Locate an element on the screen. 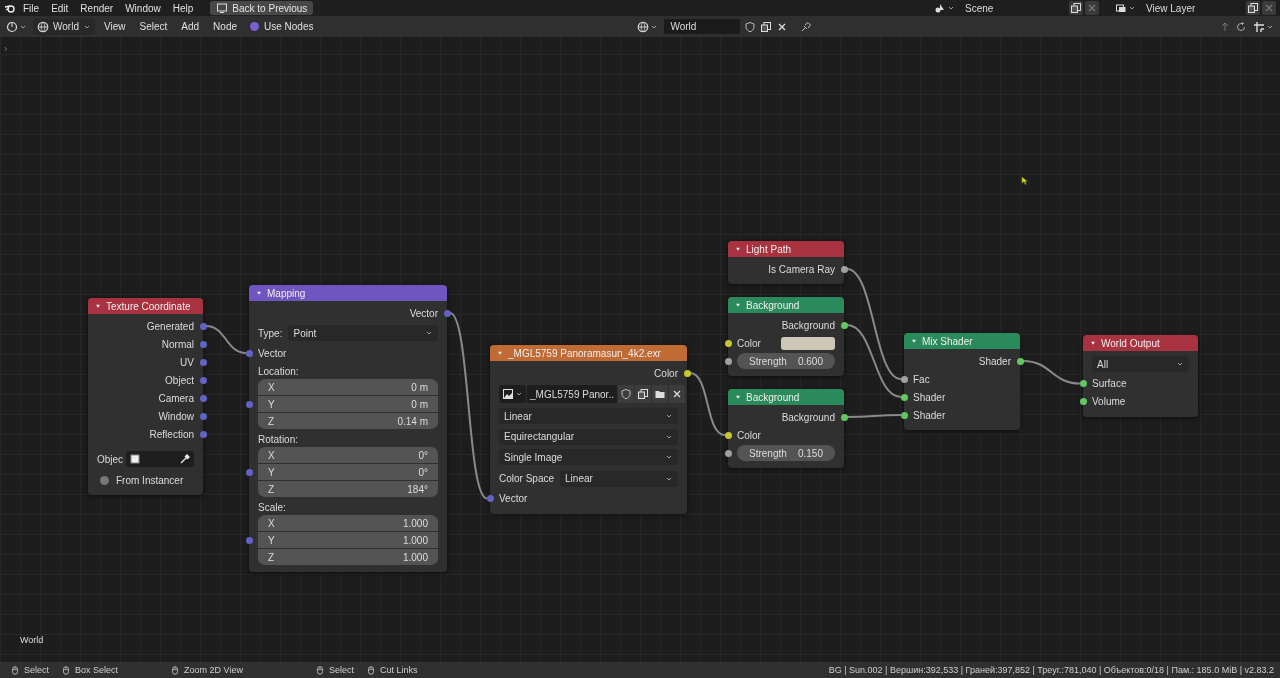 Image resolution: width=1280 pixels, height=678 pixels. field-label: Color Space is located at coordinates (527, 478).